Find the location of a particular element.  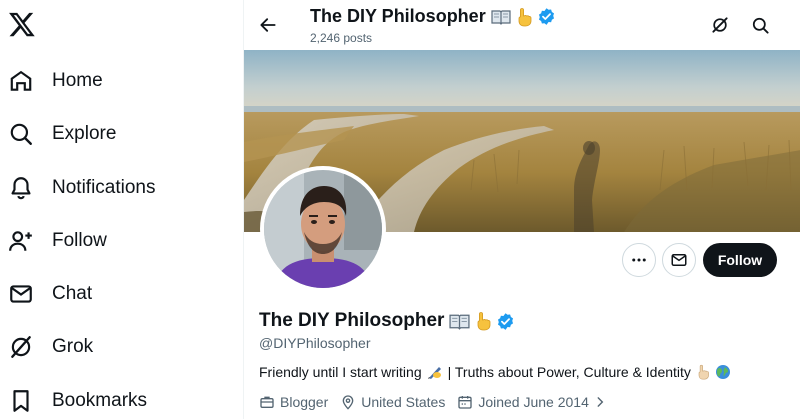

avatar-photo is located at coordinates (323, 229).